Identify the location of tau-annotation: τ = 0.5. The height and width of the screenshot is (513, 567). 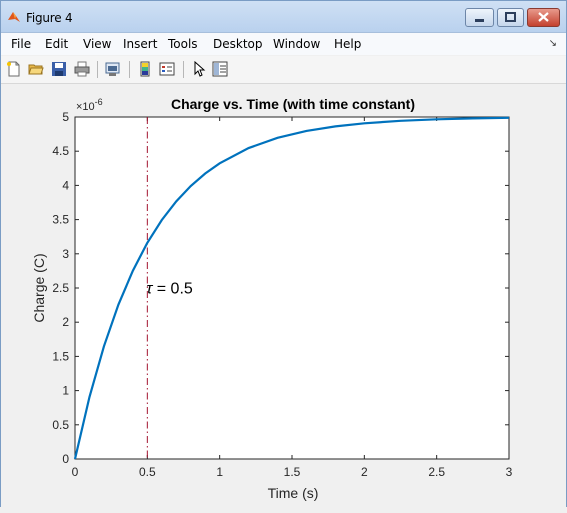
(169, 288).